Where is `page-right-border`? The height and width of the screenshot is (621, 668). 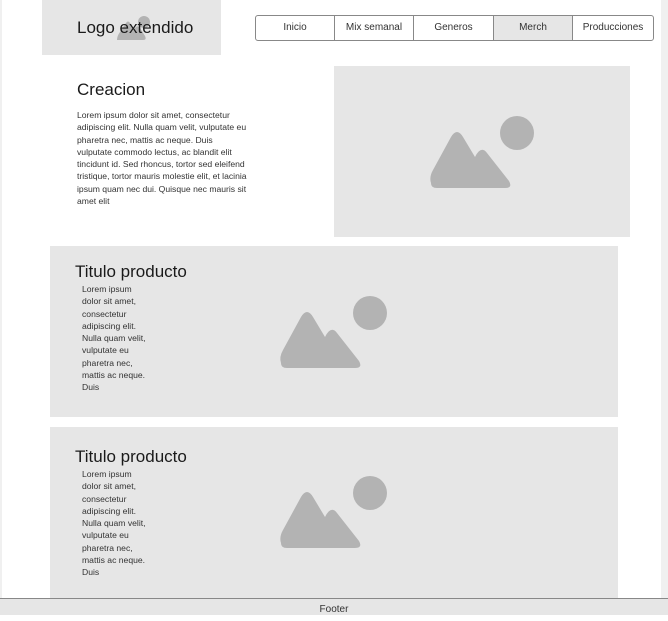
page-right-border is located at coordinates (664, 307).